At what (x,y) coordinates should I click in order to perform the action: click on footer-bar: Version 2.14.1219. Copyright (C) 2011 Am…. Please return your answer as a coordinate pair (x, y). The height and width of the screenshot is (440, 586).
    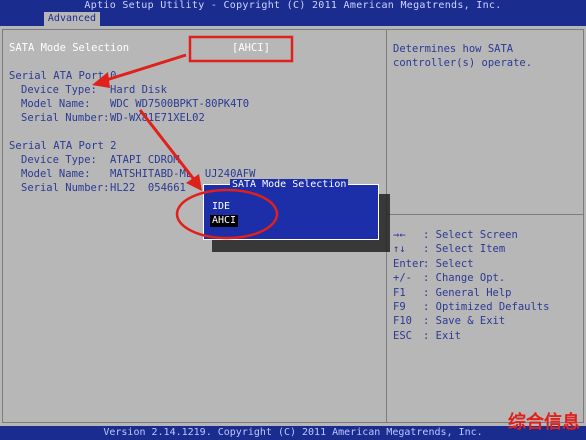
    Looking at the image, I should click on (293, 433).